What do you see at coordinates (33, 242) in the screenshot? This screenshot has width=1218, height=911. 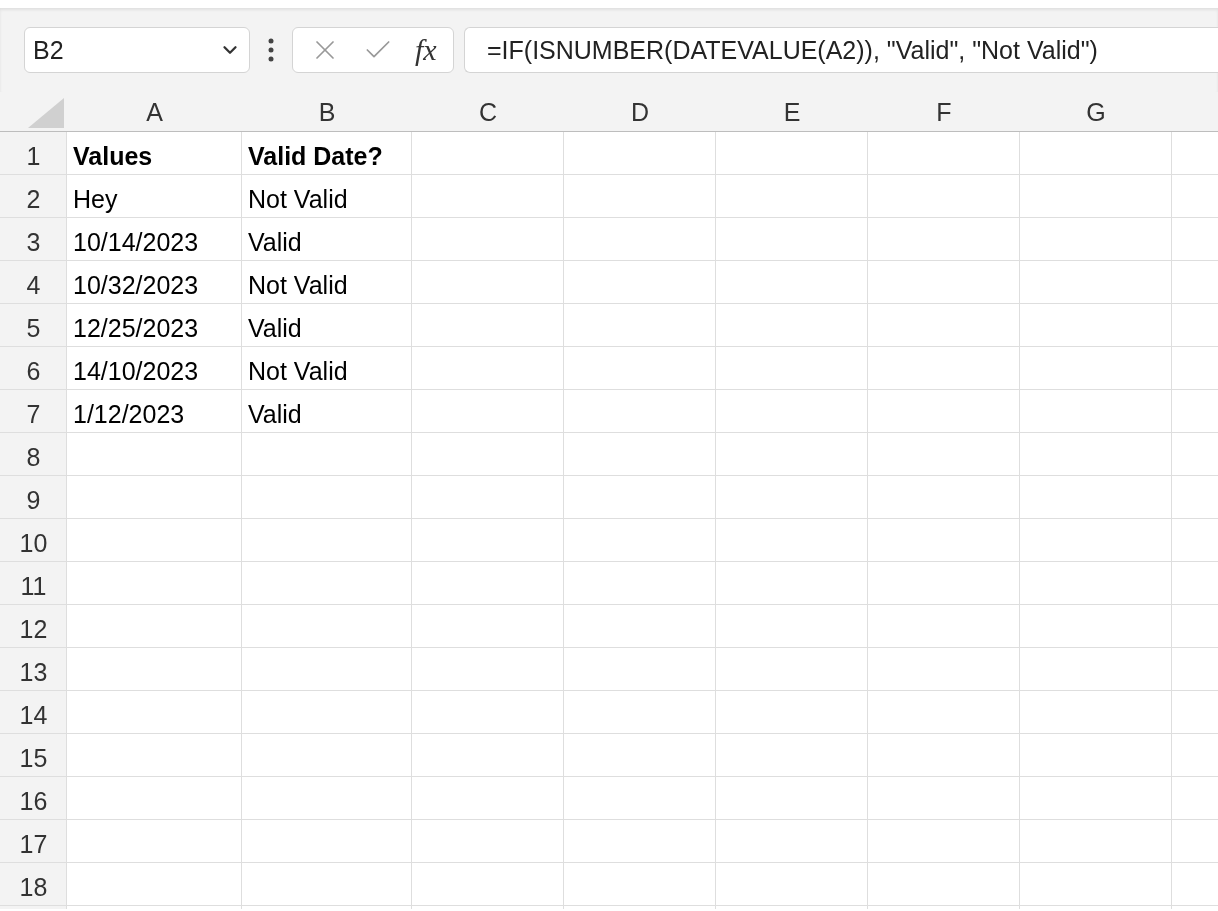 I see `row-header: 3` at bounding box center [33, 242].